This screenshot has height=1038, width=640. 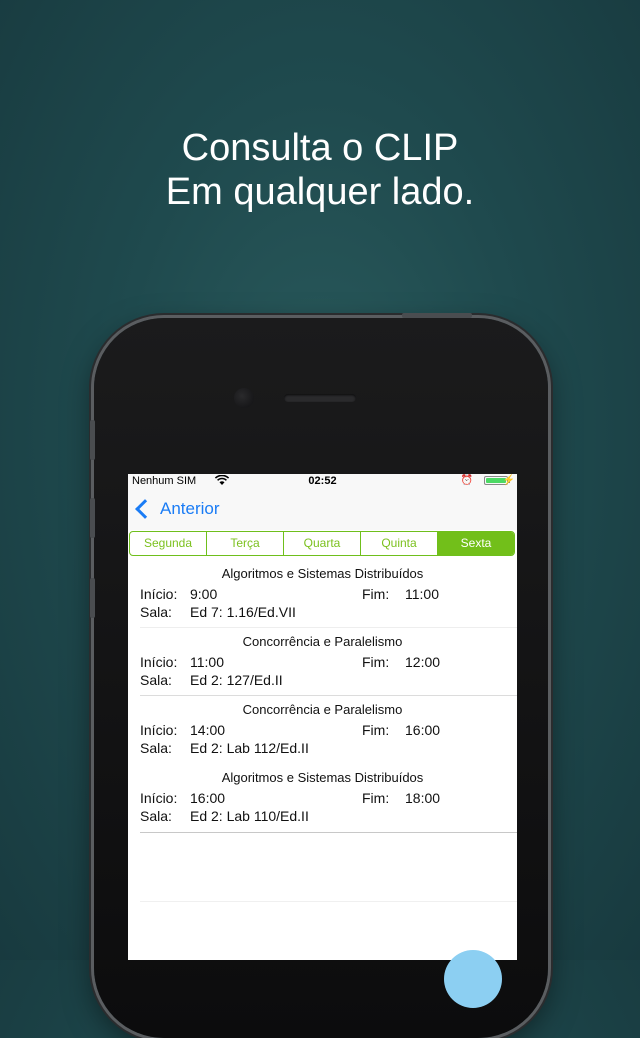 I want to click on room-value: Ed 2: Lab 112/Ed.II, so click(x=249, y=748).